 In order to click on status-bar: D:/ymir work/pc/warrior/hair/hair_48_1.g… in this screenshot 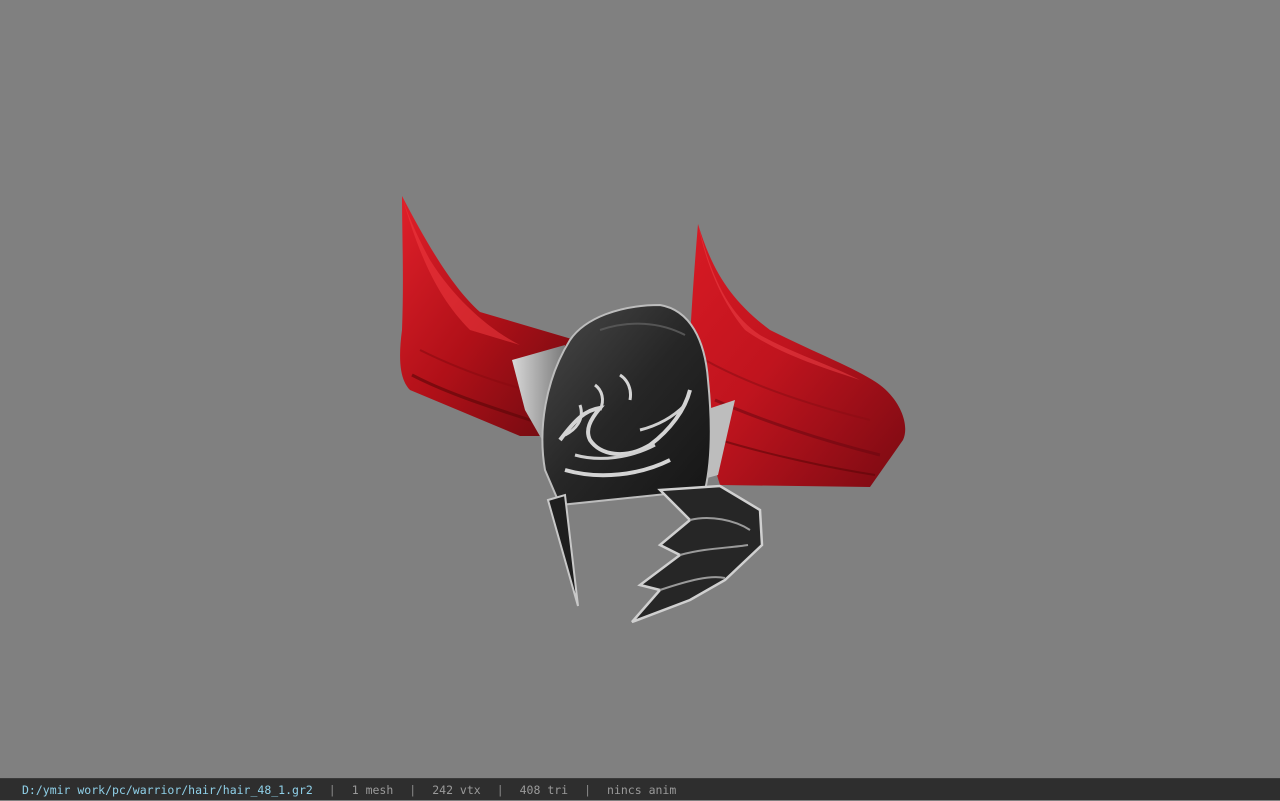, I will do `click(640, 789)`.